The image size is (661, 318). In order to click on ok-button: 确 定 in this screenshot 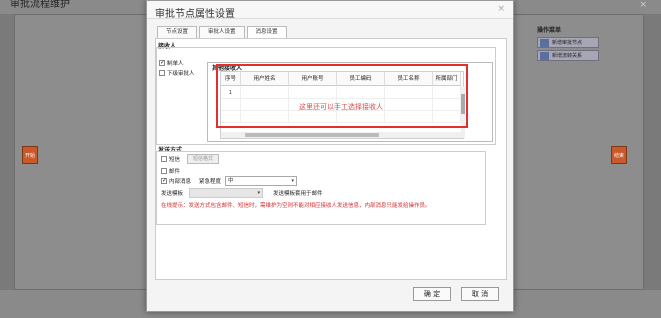, I will do `click(432, 294)`.